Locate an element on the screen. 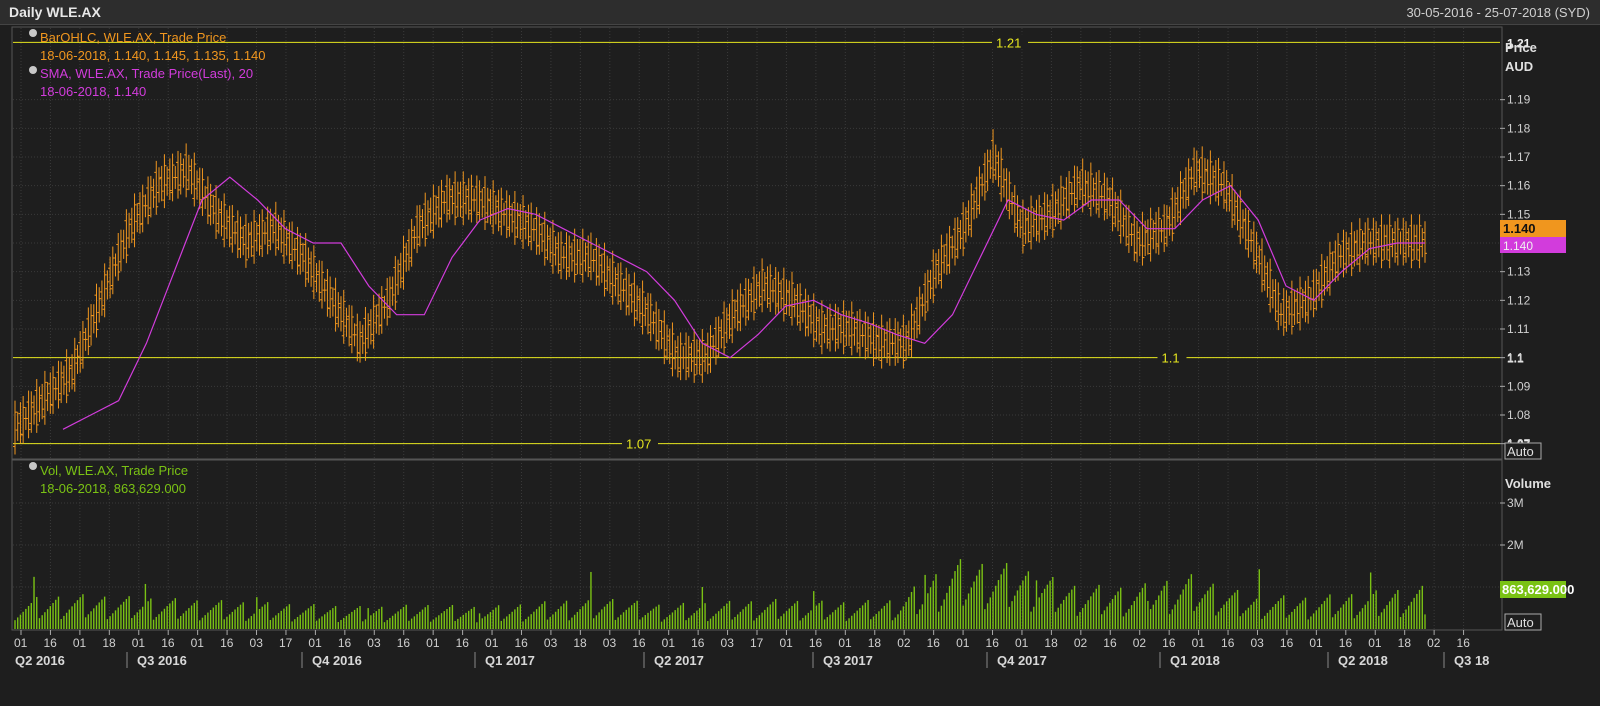 This screenshot has height=706, width=1600. volume-tick-label: 2M is located at coordinates (1515, 545).